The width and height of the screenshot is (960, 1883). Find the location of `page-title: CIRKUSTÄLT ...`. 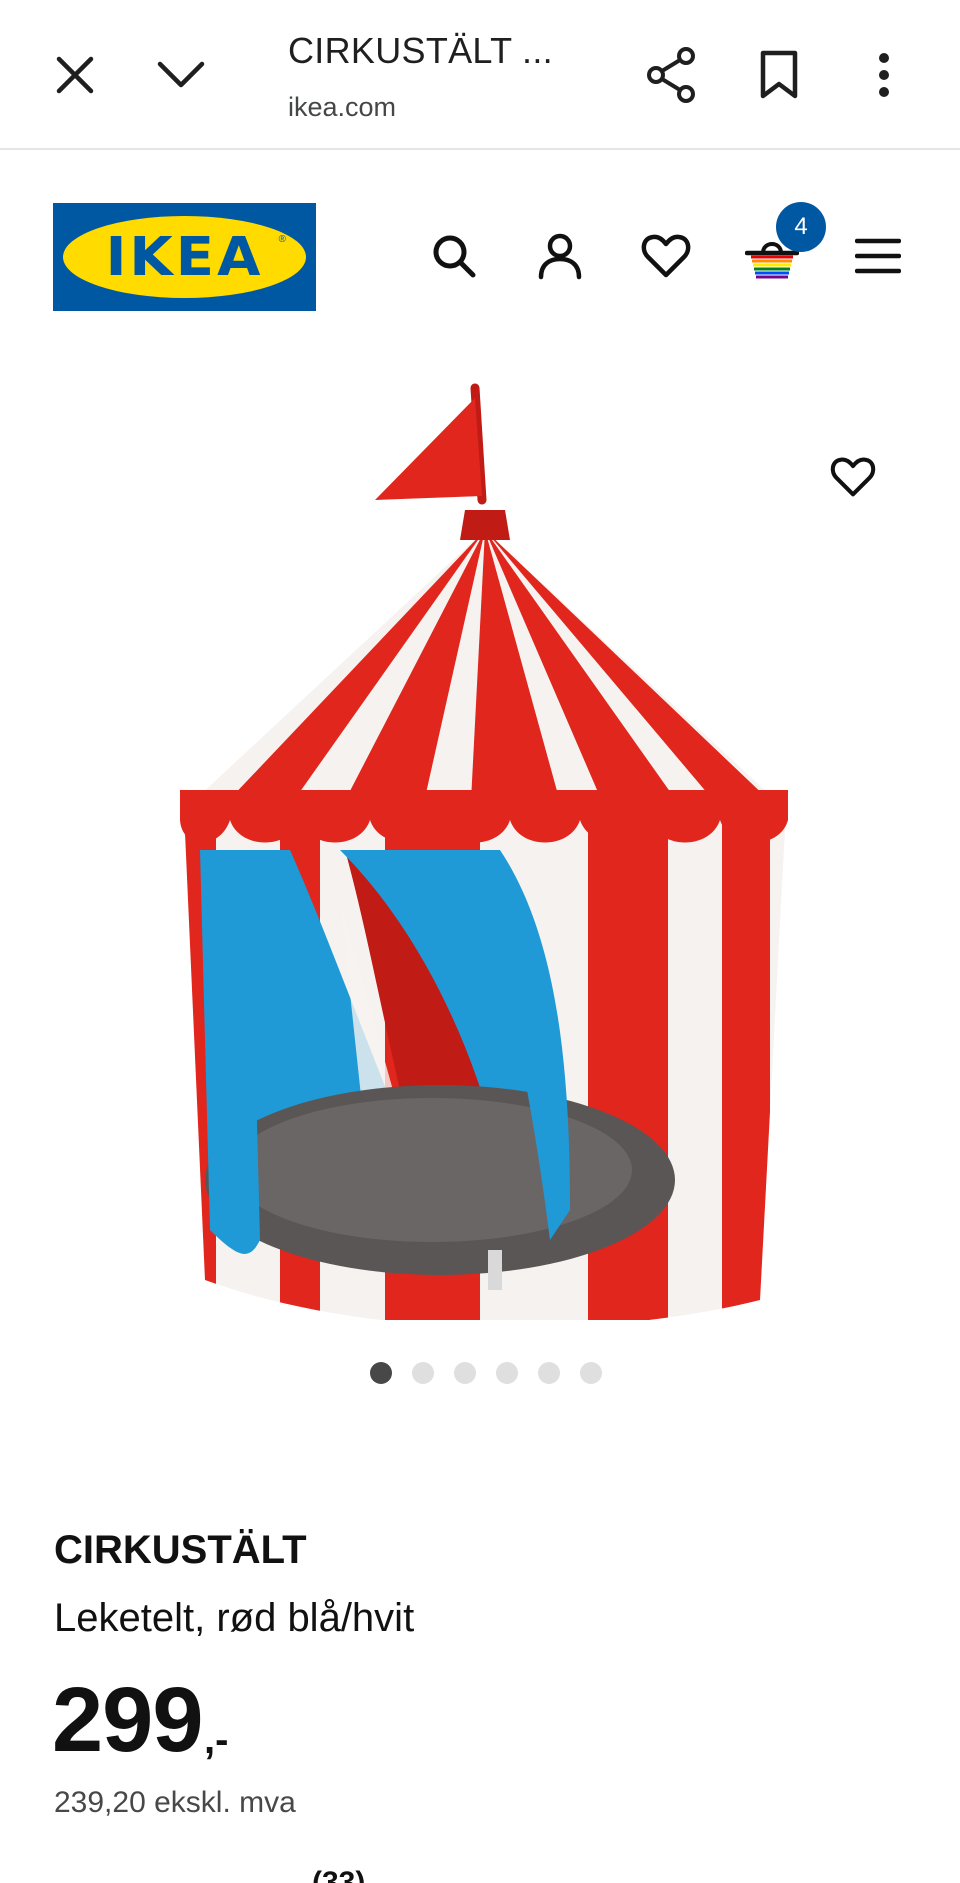

page-title: CIRKUSTÄLT ... is located at coordinates (420, 50).